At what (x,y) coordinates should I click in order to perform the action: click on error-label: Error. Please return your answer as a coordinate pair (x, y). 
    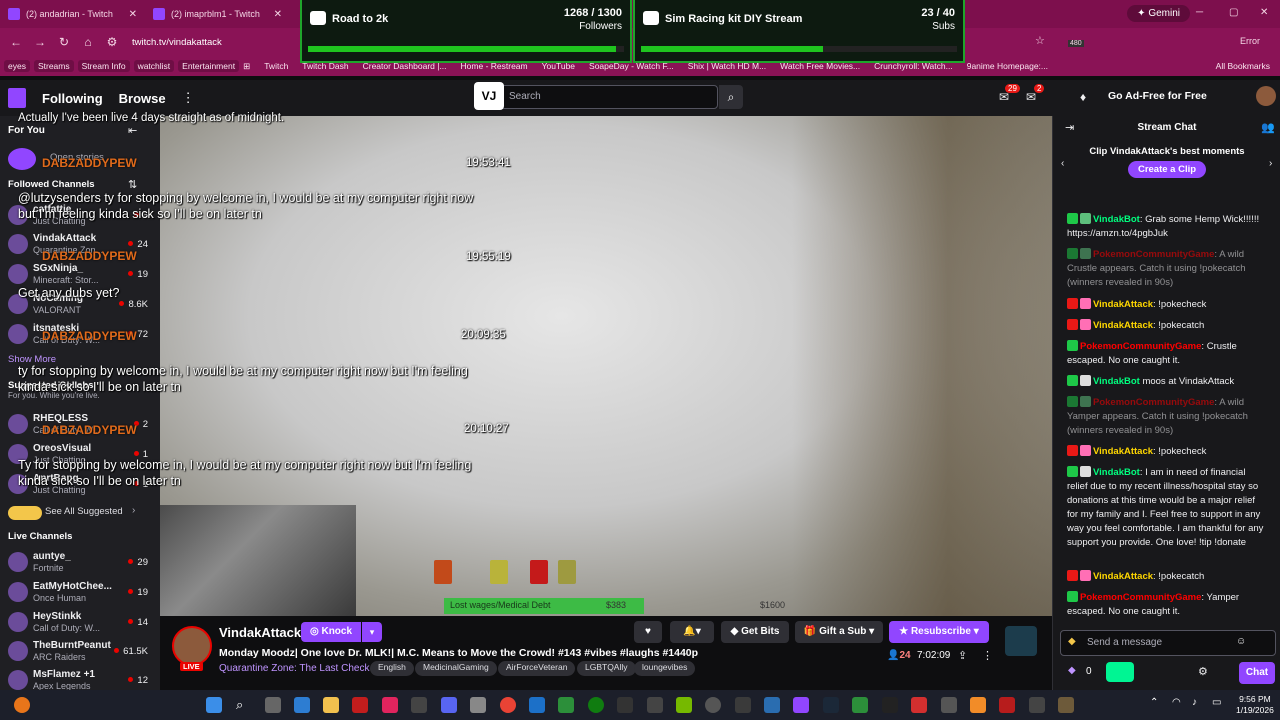
    Looking at the image, I should click on (1250, 41).